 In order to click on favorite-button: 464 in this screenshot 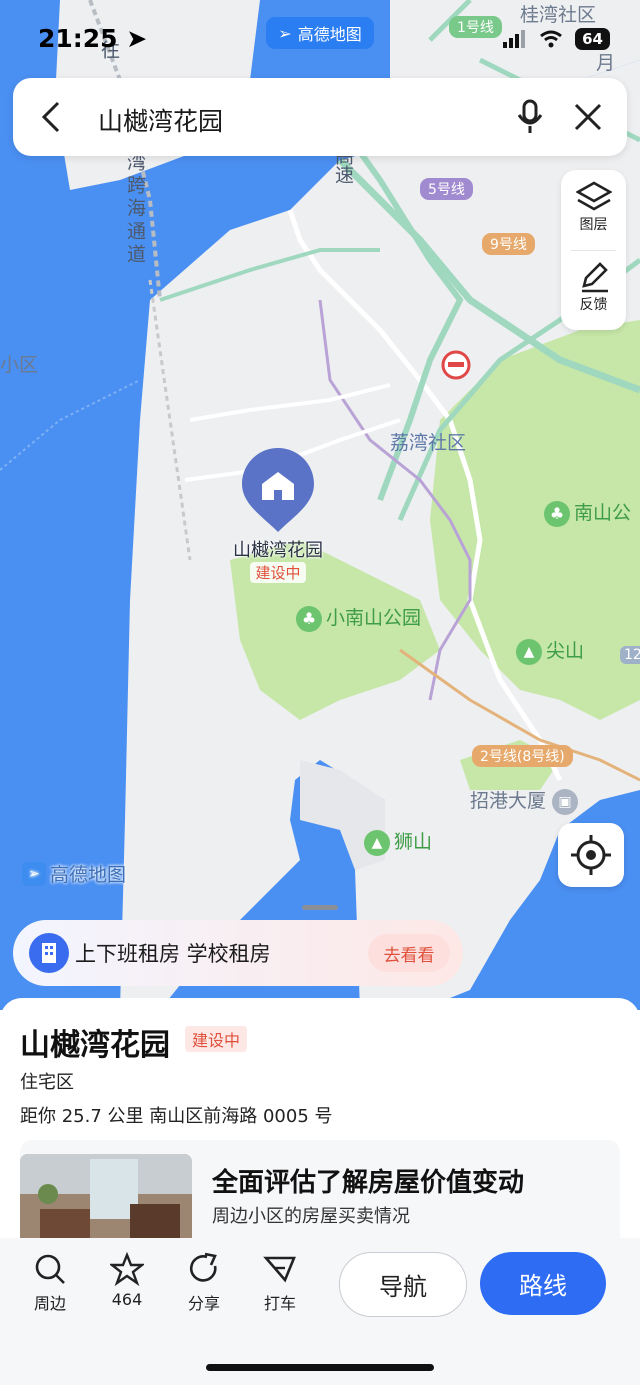, I will do `click(127, 1280)`.